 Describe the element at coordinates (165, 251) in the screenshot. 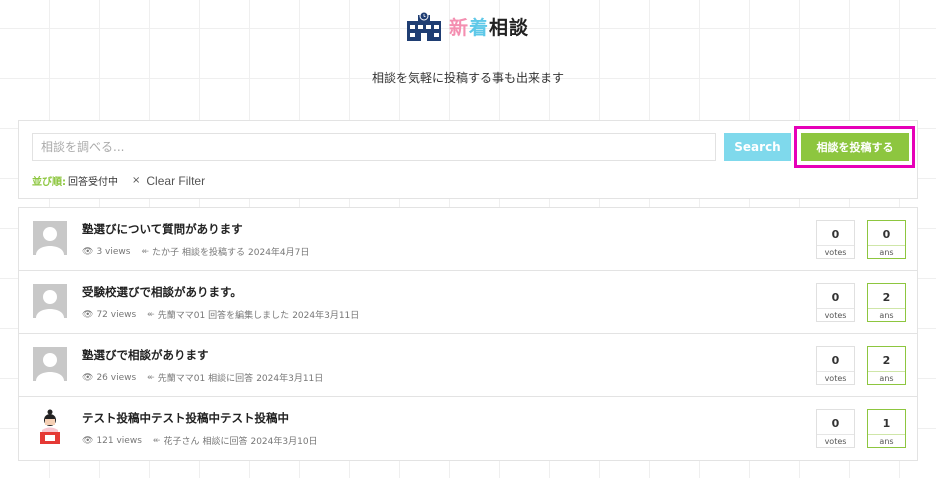

I see `user-name: たか子` at that location.